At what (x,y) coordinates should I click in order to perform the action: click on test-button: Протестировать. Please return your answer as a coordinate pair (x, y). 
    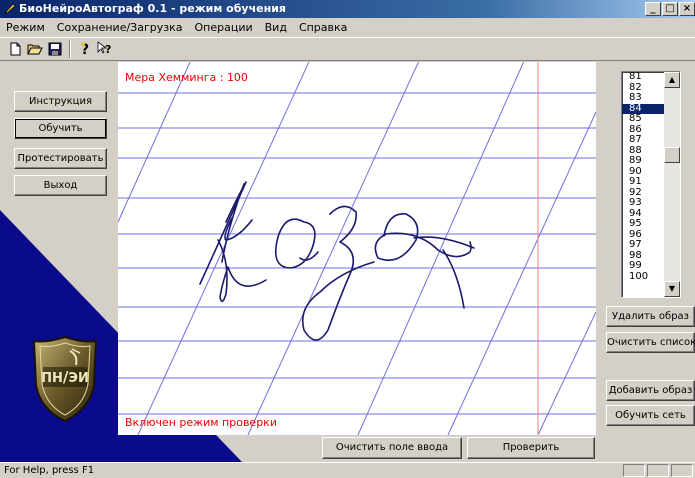
    Looking at the image, I should click on (60, 158).